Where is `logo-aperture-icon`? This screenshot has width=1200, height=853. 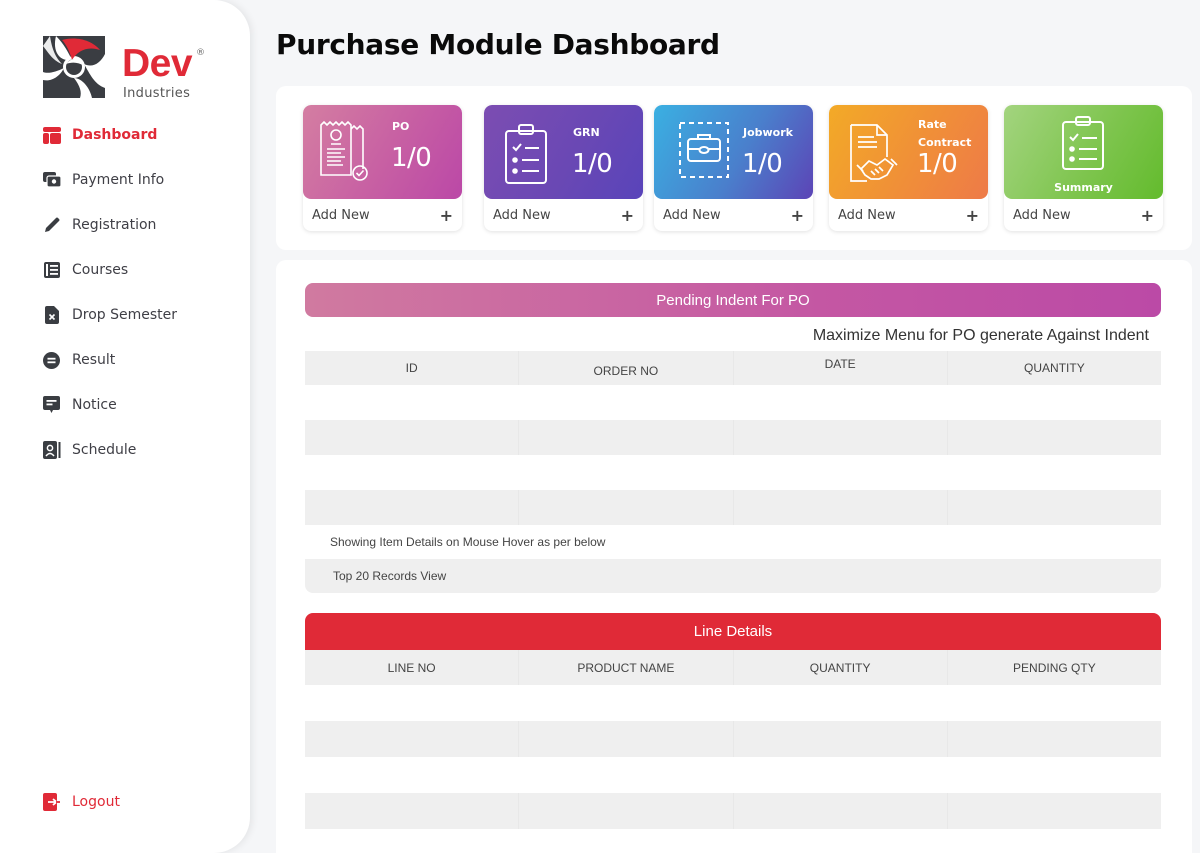
logo-aperture-icon is located at coordinates (74, 67).